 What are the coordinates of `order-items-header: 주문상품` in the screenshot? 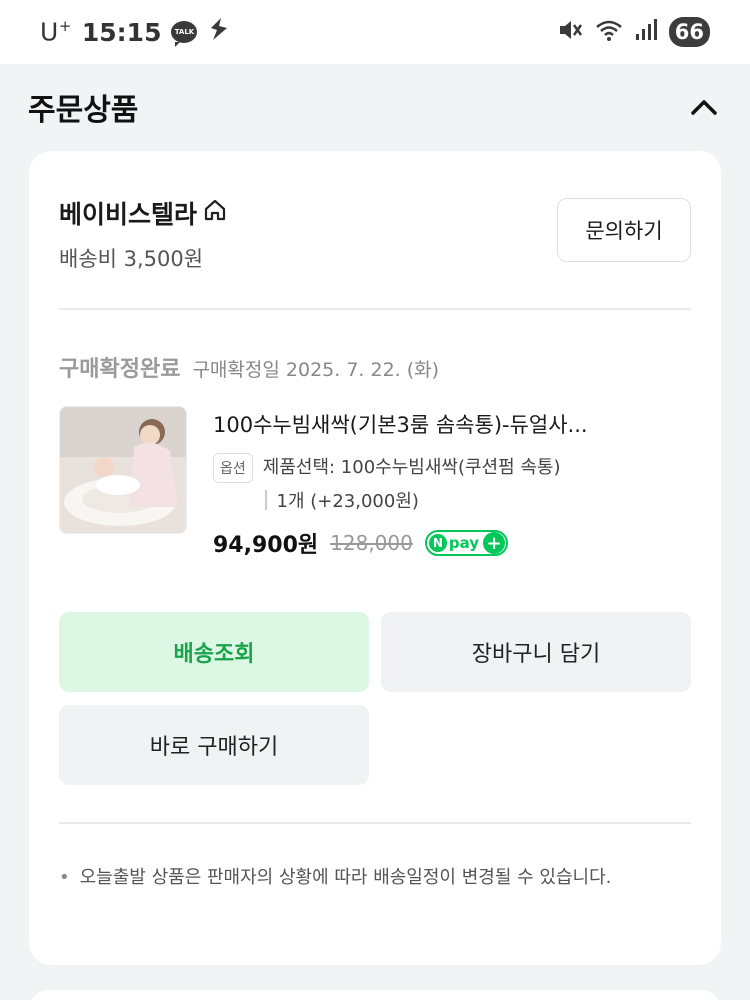 It's located at (375, 107).